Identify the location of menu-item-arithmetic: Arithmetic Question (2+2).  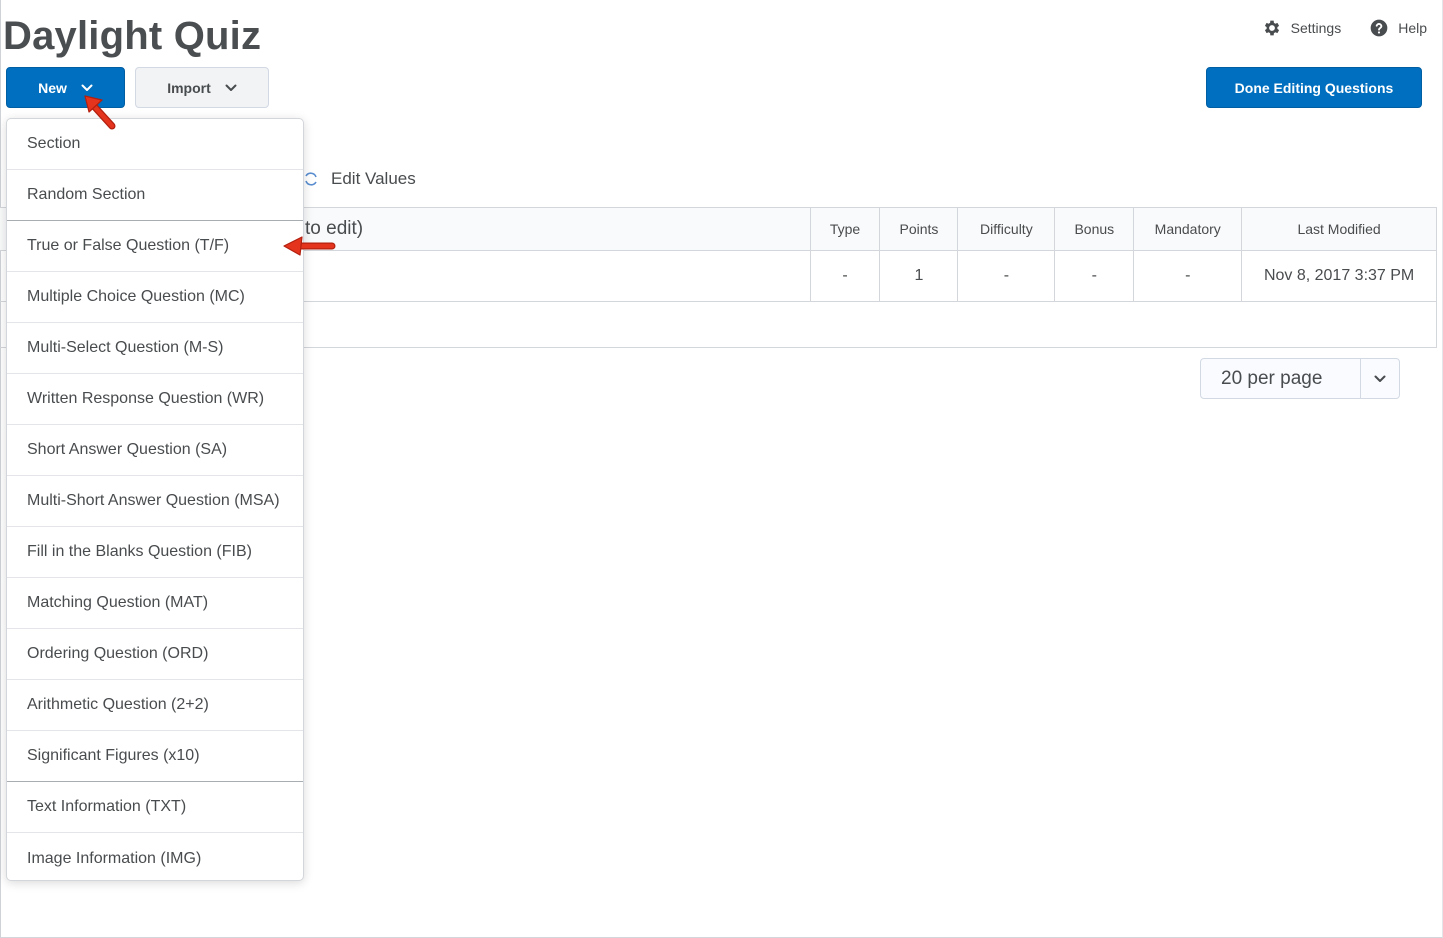
(155, 705).